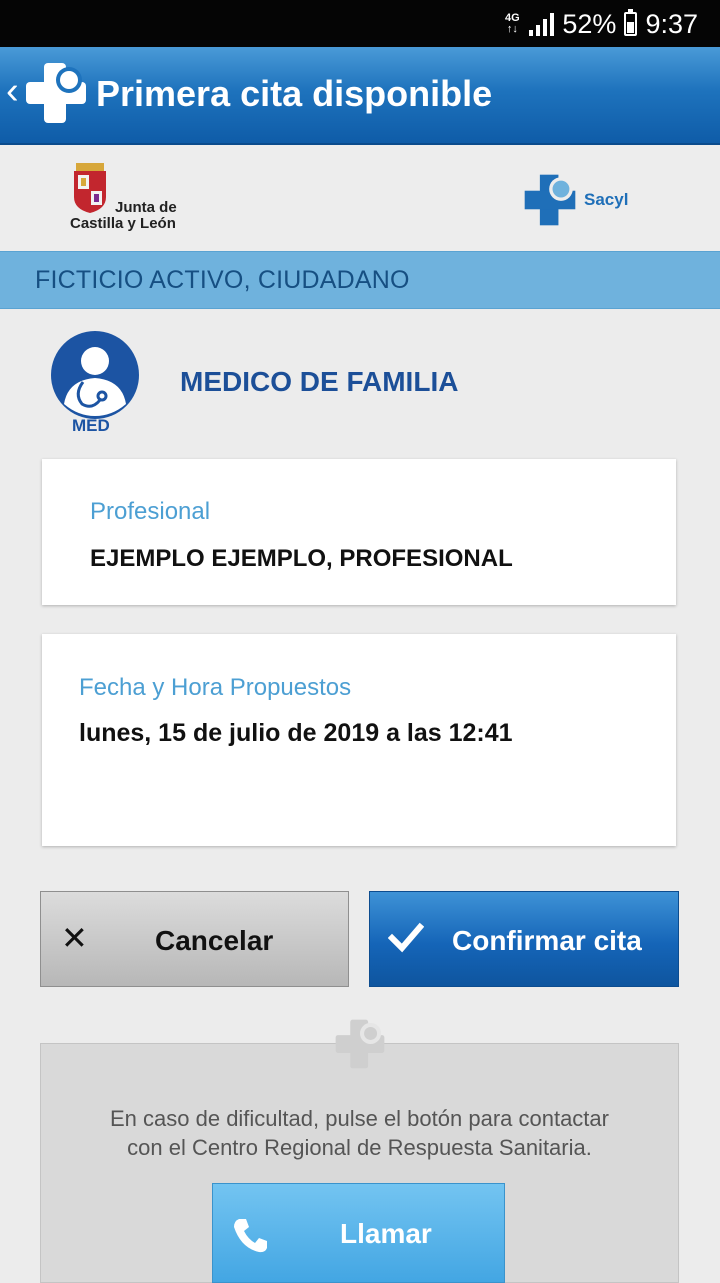 The image size is (720, 1283). Describe the element at coordinates (301, 558) in the screenshot. I see `professional-name: EJEMPLO EJEMPLO, PROFESIONAL` at that location.